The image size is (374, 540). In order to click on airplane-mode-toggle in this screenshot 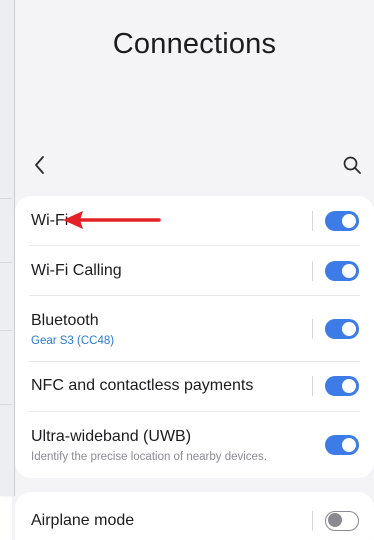, I will do `click(342, 521)`.